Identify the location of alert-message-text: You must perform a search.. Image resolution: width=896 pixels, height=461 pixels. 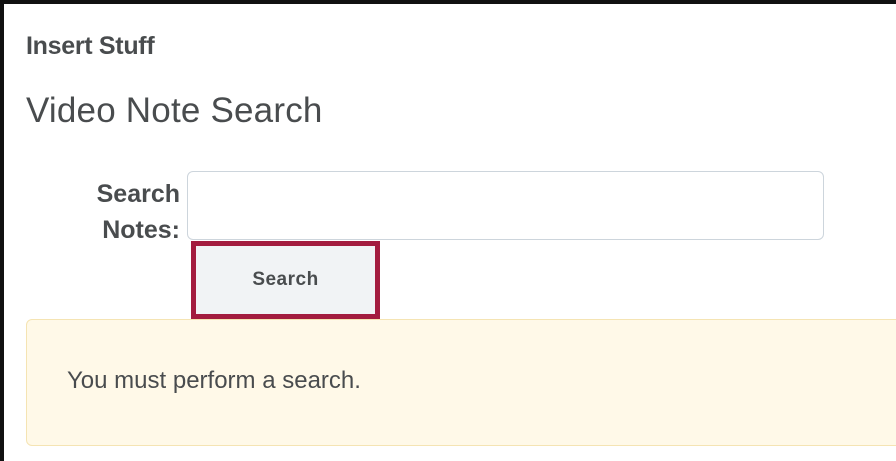
(214, 380).